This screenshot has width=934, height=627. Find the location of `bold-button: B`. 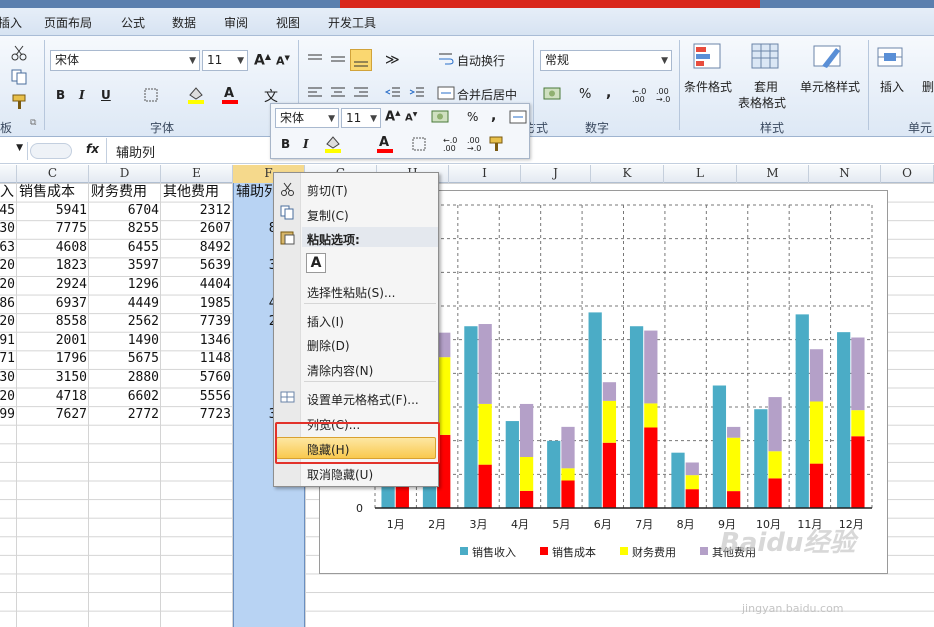

bold-button: B is located at coordinates (60, 95).